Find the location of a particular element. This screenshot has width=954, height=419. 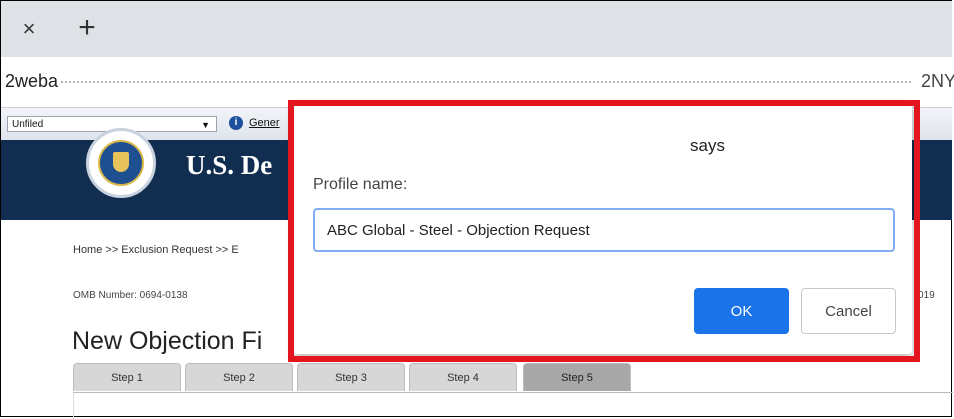

department-seal-icon is located at coordinates (121, 163).